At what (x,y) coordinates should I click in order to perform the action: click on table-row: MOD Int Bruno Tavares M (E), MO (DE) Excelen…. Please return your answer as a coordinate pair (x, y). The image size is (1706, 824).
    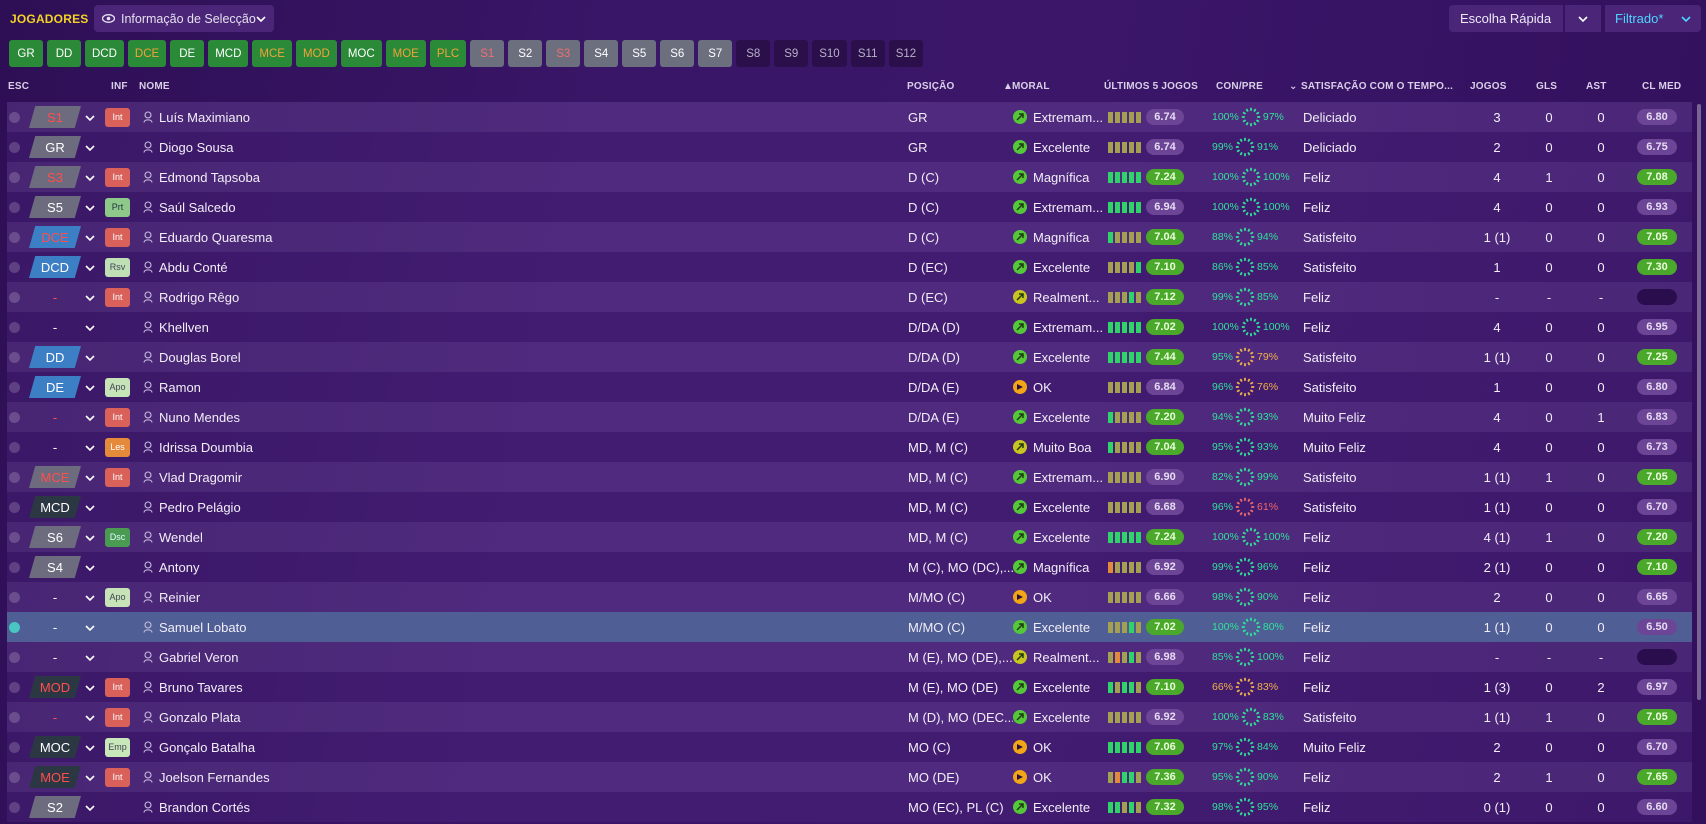
    Looking at the image, I should click on (849, 687).